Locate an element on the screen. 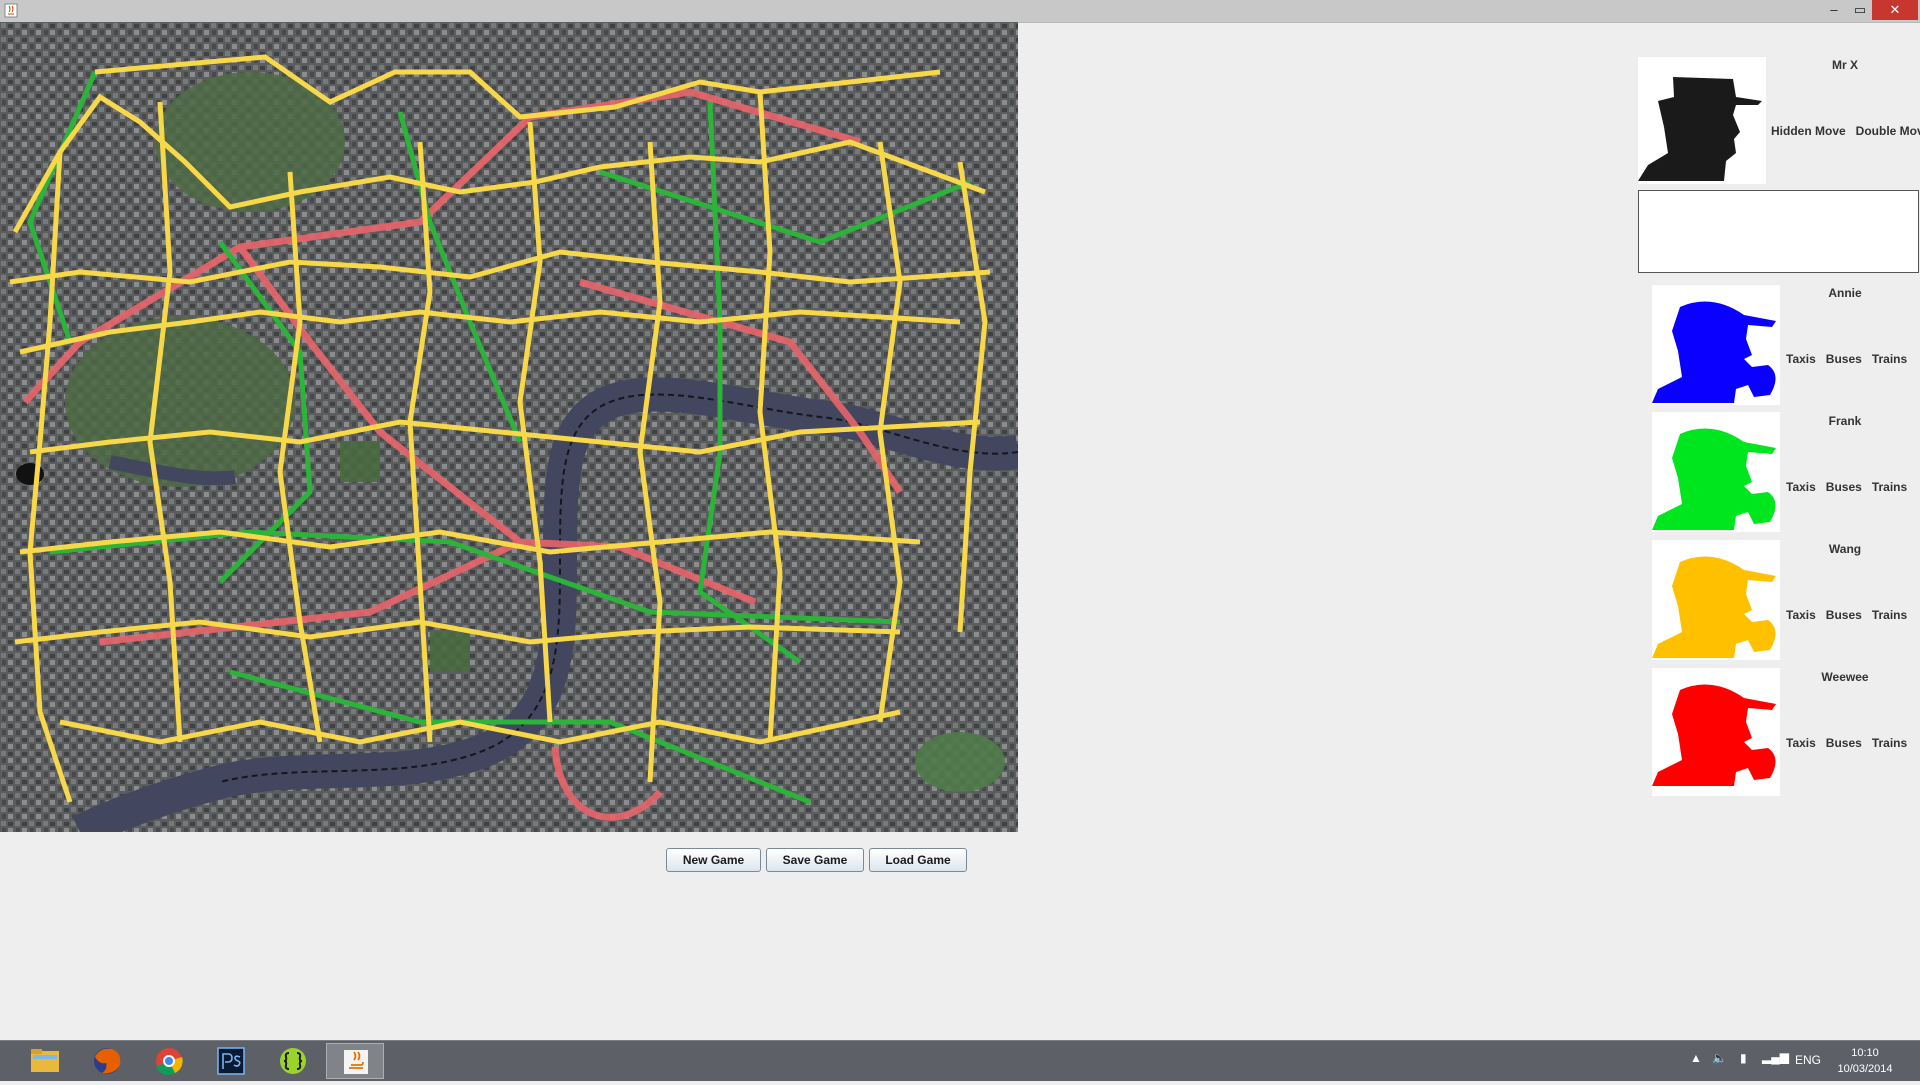 This screenshot has height=1085, width=1920. save-game-button: Save Game is located at coordinates (815, 860).